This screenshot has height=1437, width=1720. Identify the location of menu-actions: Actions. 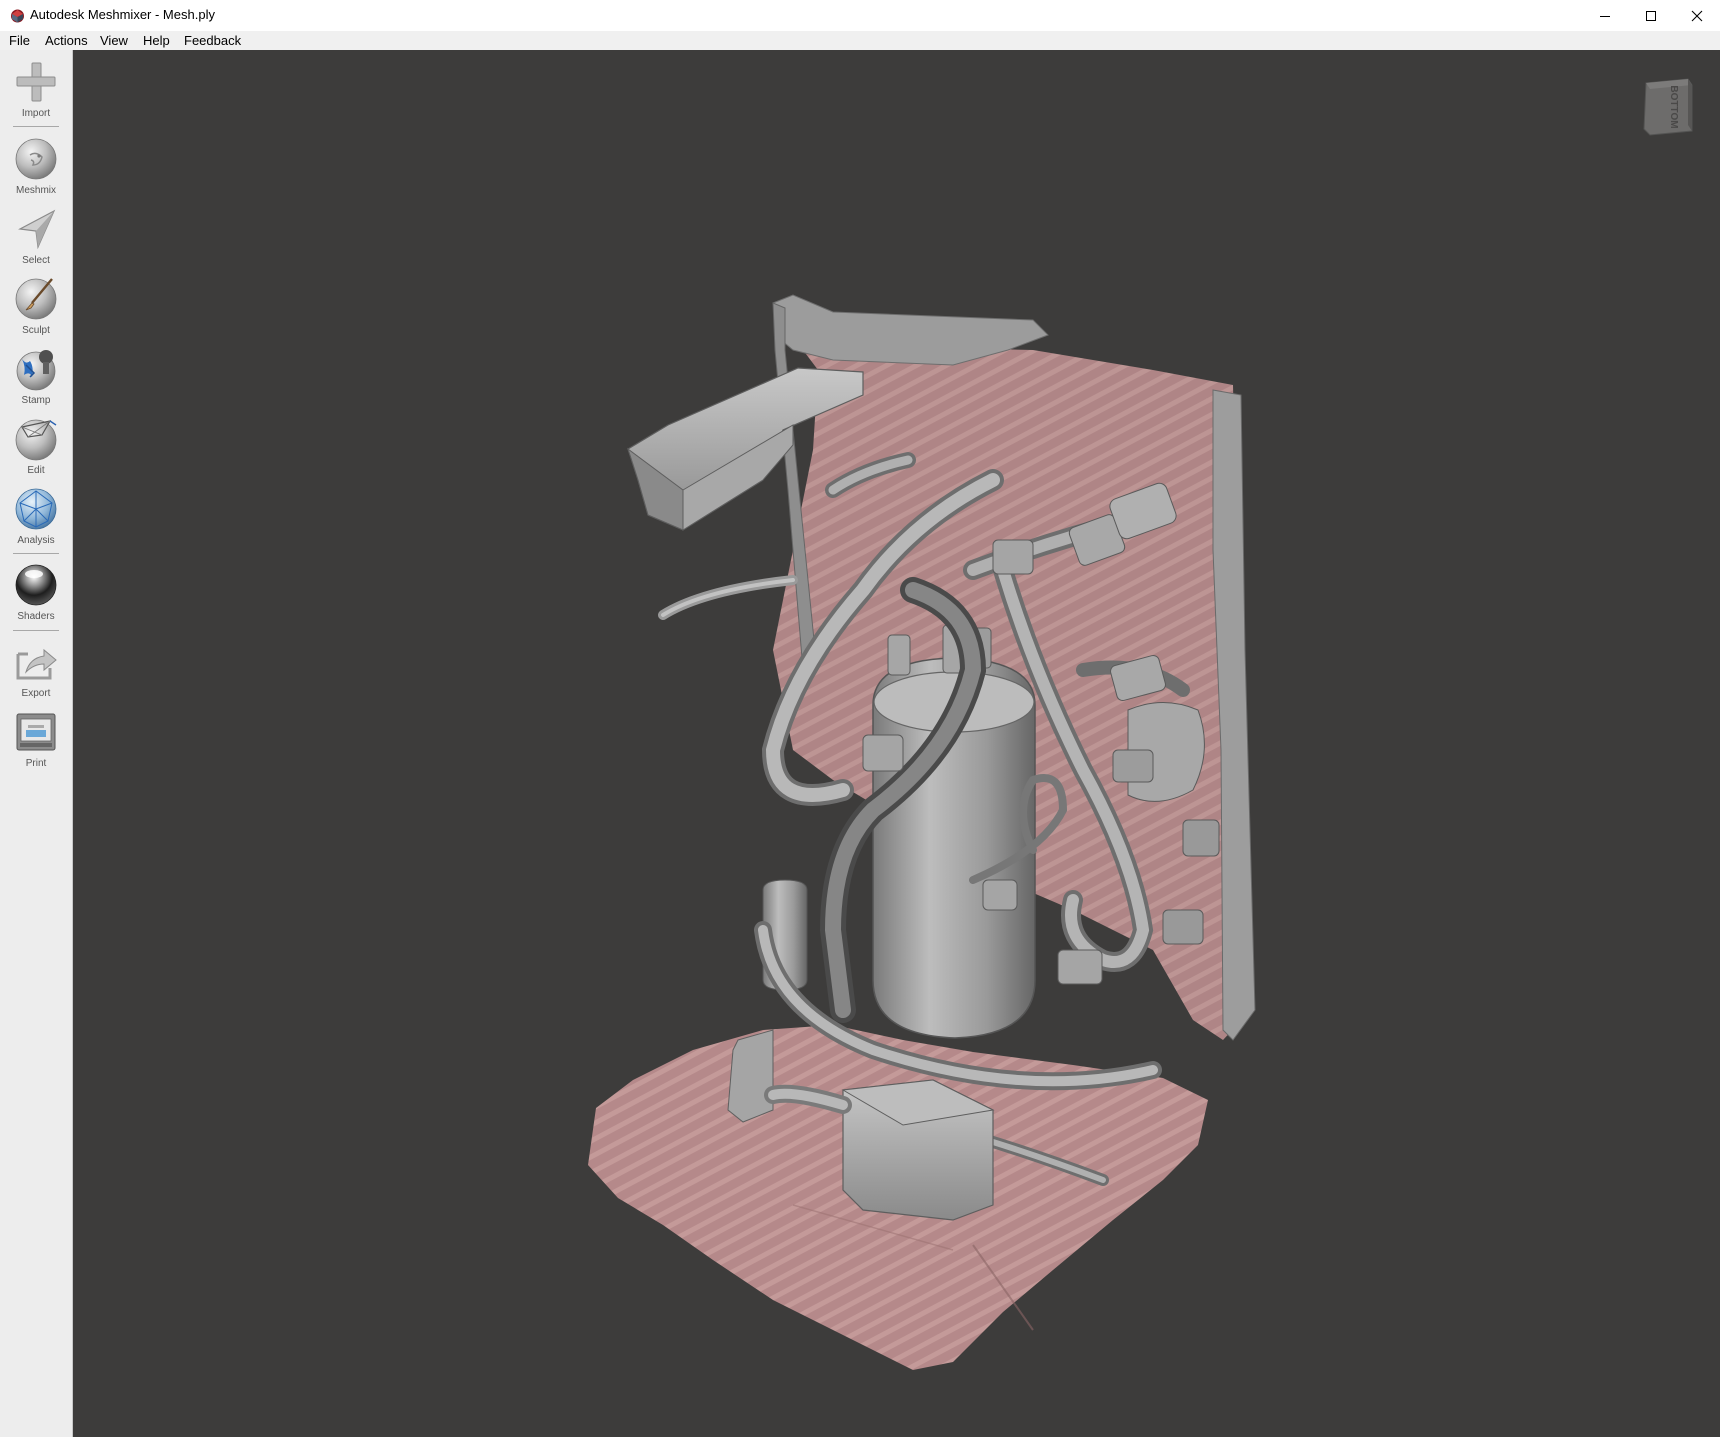
(66, 40).